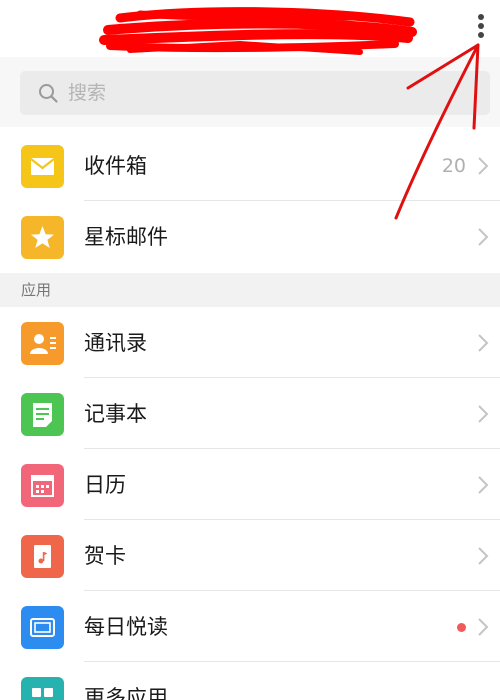 The image size is (500, 700). I want to click on more-menu-button, so click(480, 26).